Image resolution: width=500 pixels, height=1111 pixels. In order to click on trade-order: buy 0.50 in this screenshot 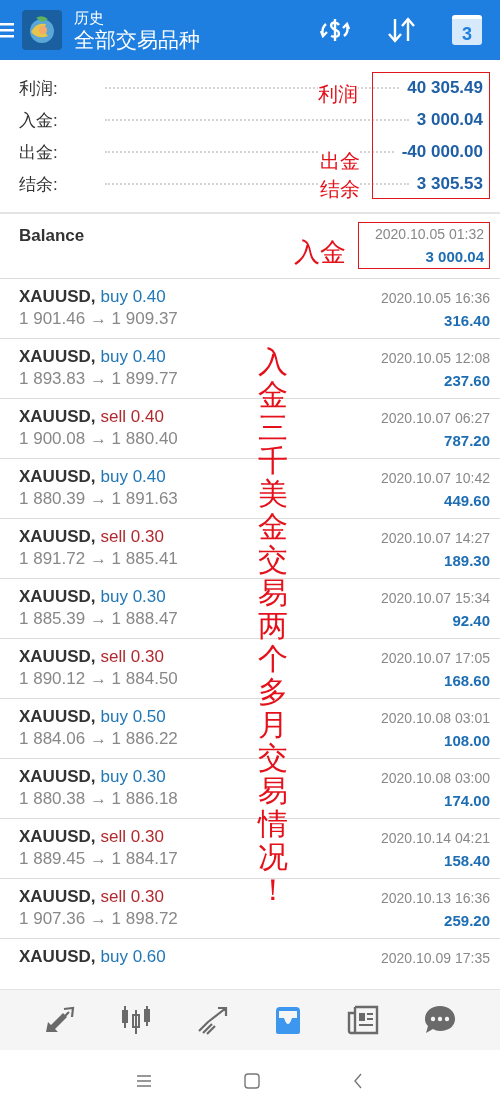, I will do `click(133, 717)`.